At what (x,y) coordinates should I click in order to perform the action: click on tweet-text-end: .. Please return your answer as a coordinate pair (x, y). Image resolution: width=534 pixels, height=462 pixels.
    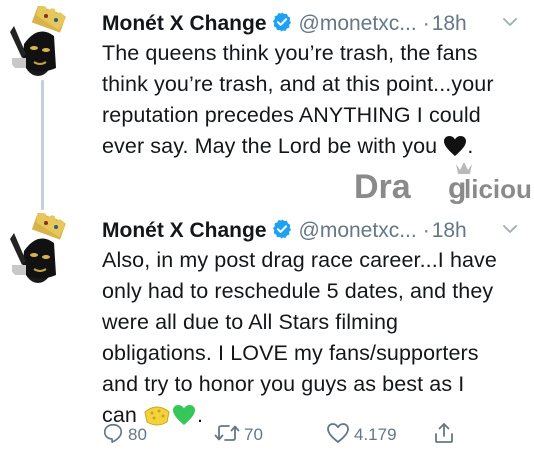
    Looking at the image, I should click on (470, 146).